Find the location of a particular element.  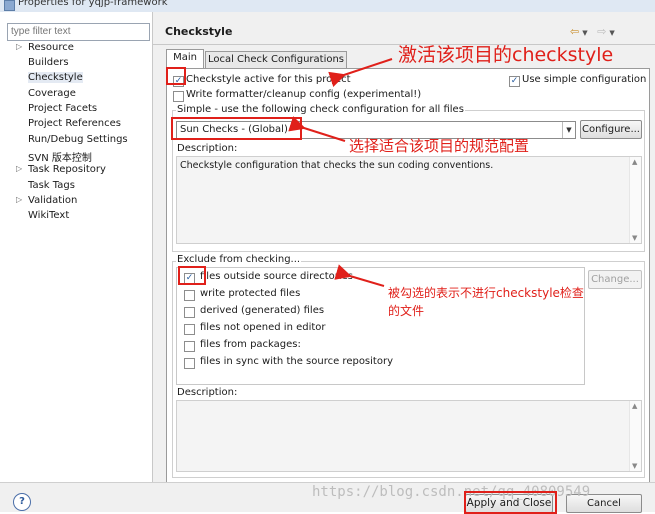

annotation-exclude-line2: 的文件 is located at coordinates (406, 311).